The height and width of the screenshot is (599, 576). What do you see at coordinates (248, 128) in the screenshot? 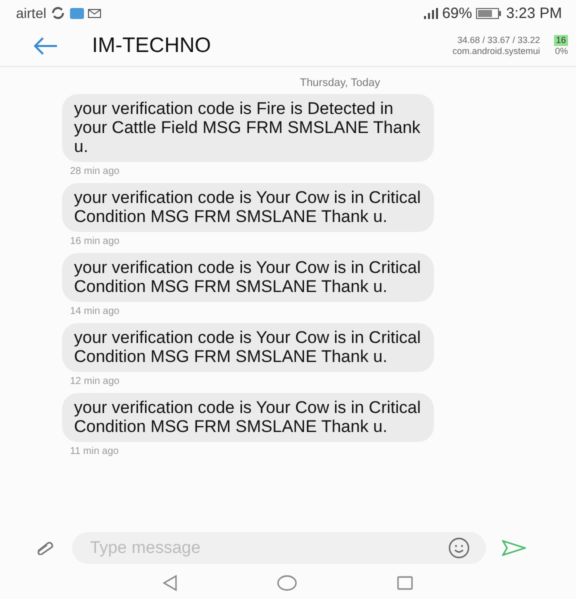
I see `message-bubble: your verification code is Fire is Detected in your Cattle Field MSG FRM SMSLANE Thank u.` at bounding box center [248, 128].